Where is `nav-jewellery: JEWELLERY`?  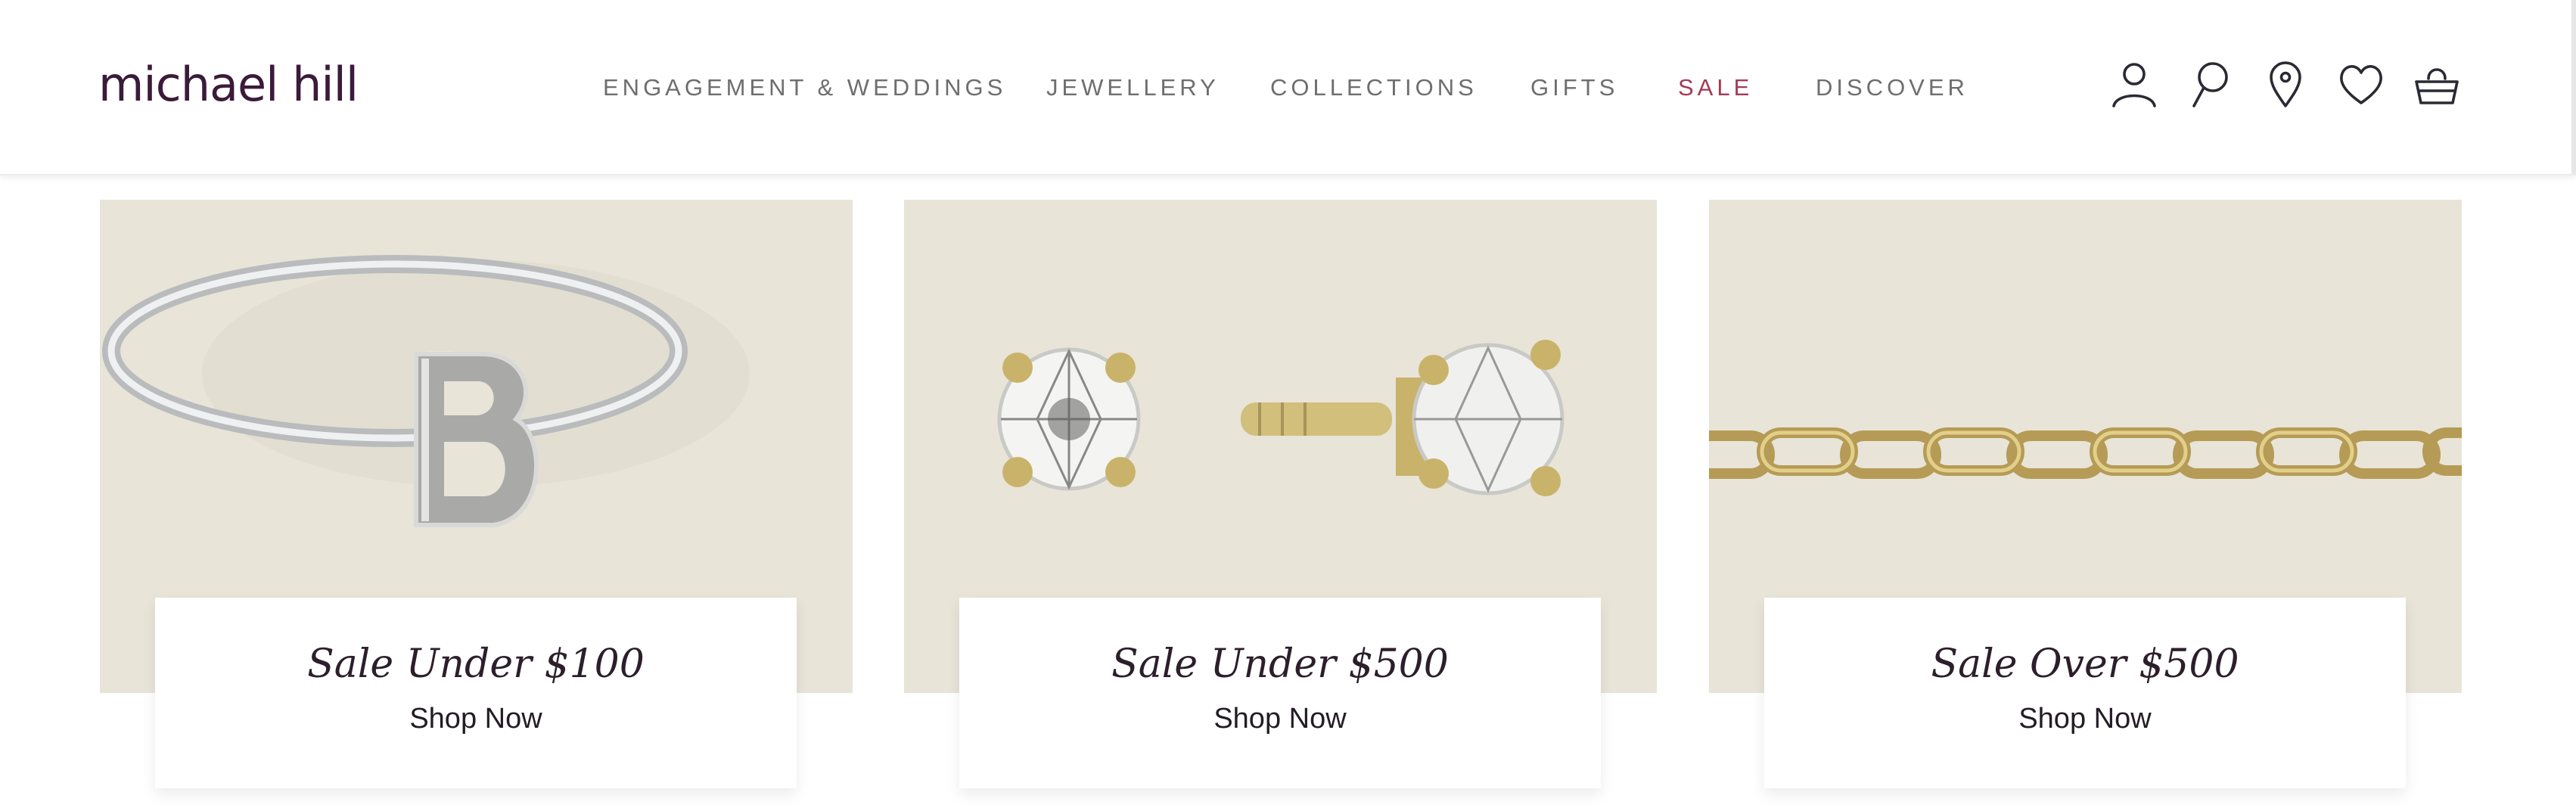 nav-jewellery: JEWELLERY is located at coordinates (1133, 88).